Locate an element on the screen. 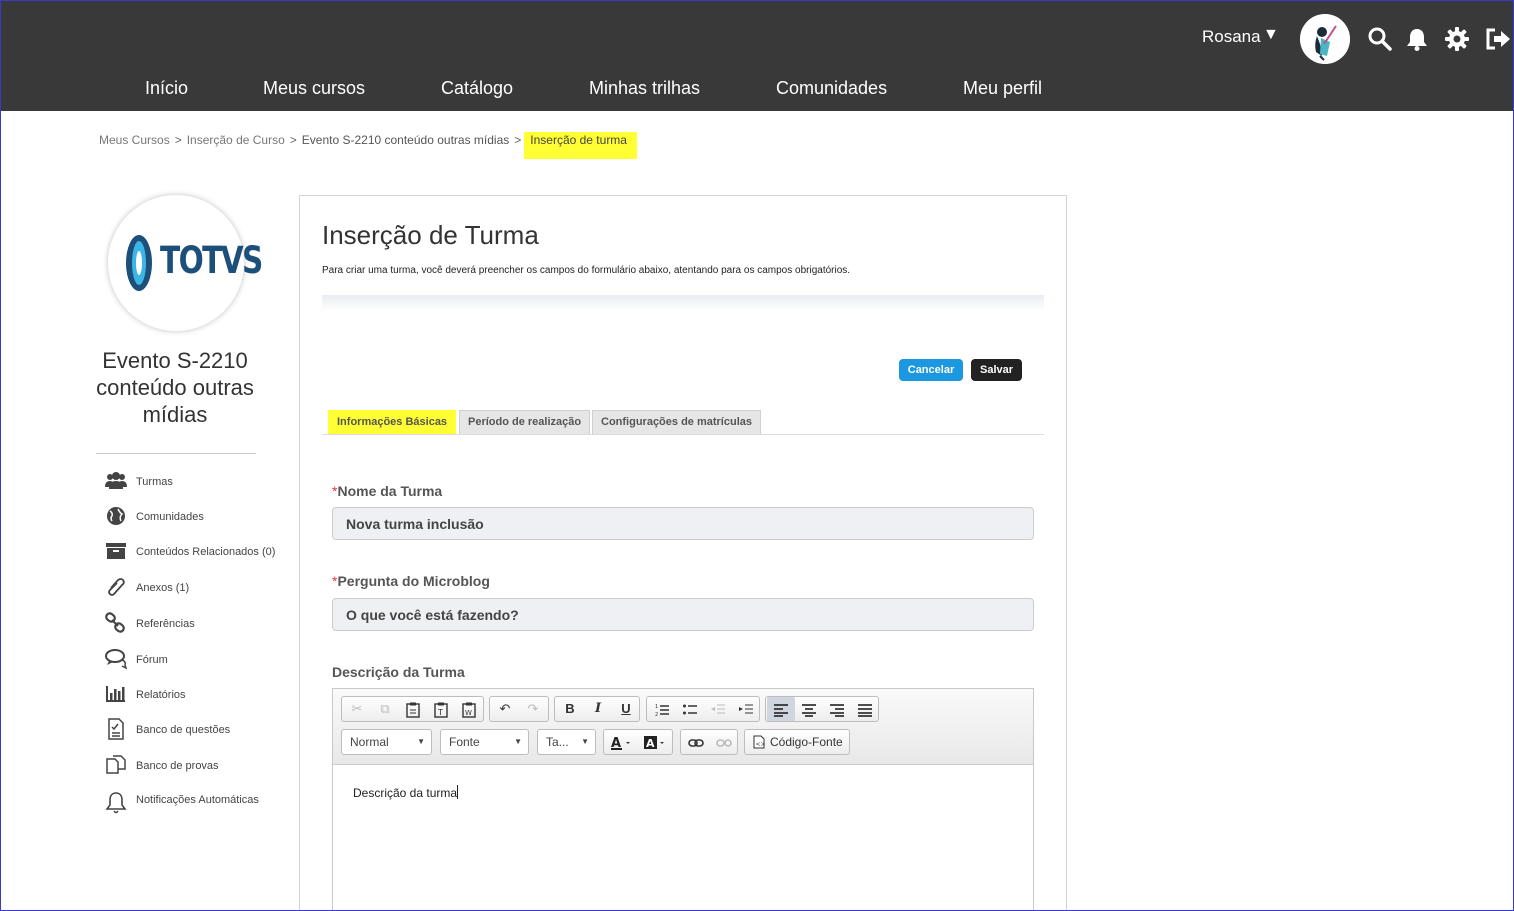 Image resolution: width=1514 pixels, height=911 pixels. undo-icon: ↶ is located at coordinates (505, 709).